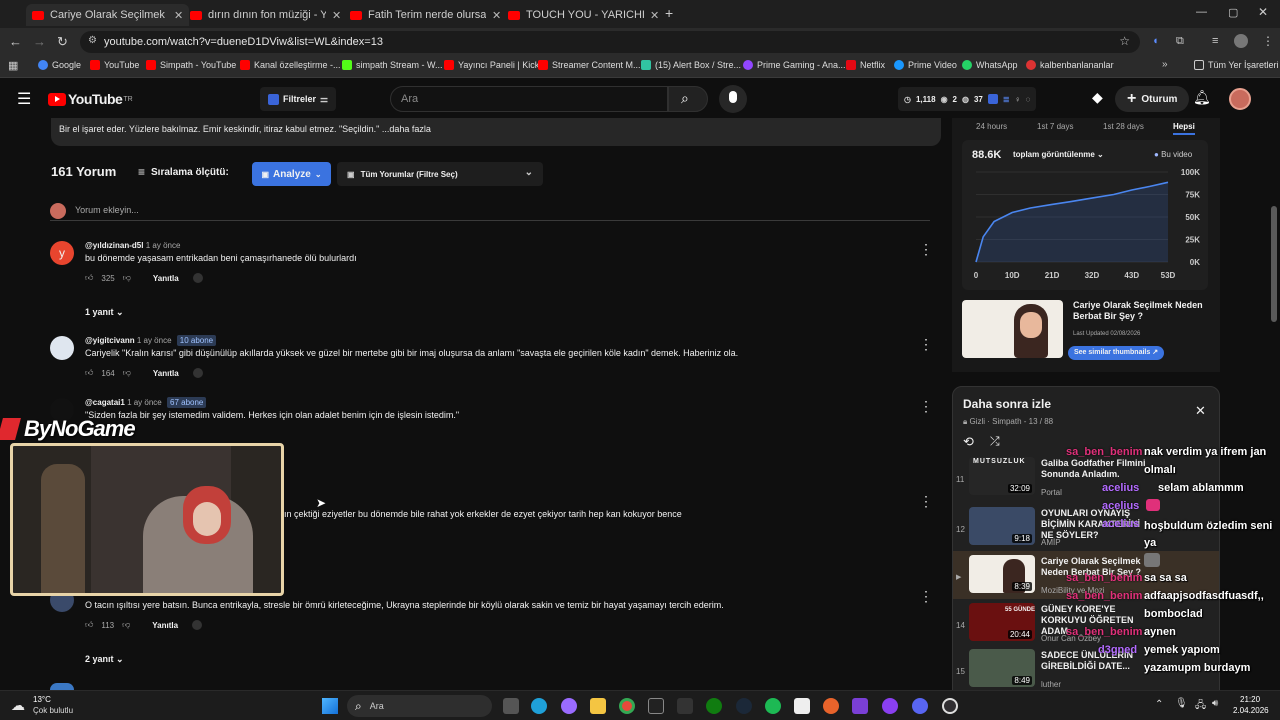 The image size is (1280, 720). What do you see at coordinates (744, 706) in the screenshot?
I see `steam-icon` at bounding box center [744, 706].